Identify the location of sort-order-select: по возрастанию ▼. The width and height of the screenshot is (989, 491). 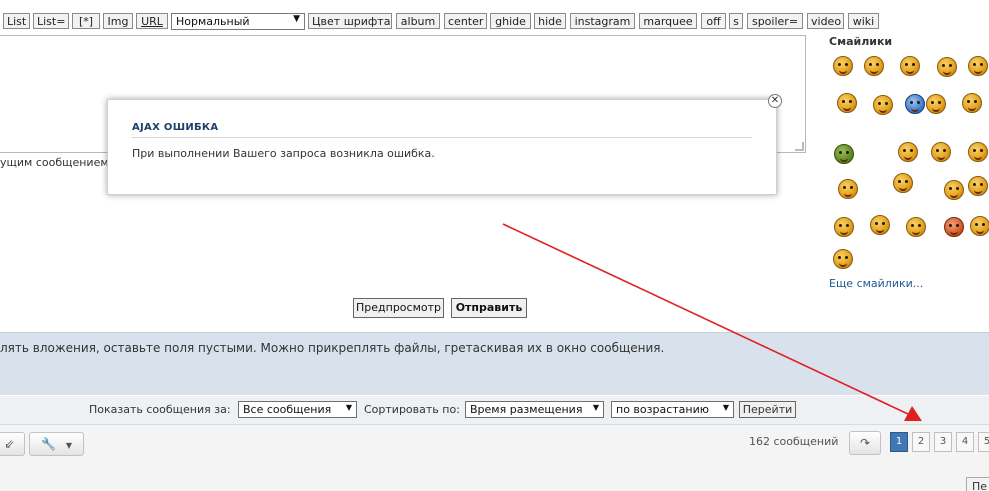
(672, 409).